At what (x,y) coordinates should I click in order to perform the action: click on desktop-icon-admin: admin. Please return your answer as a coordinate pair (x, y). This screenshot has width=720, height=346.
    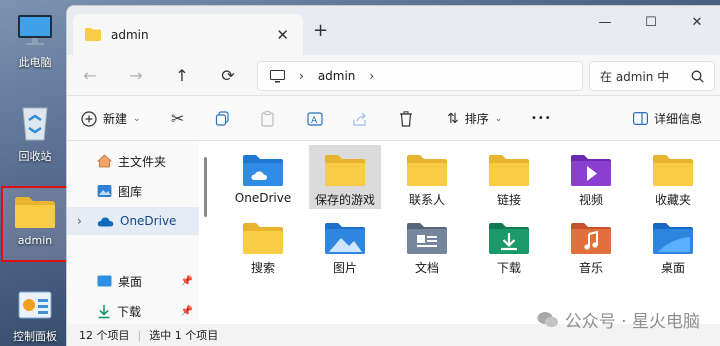
    Looking at the image, I should click on (35, 224).